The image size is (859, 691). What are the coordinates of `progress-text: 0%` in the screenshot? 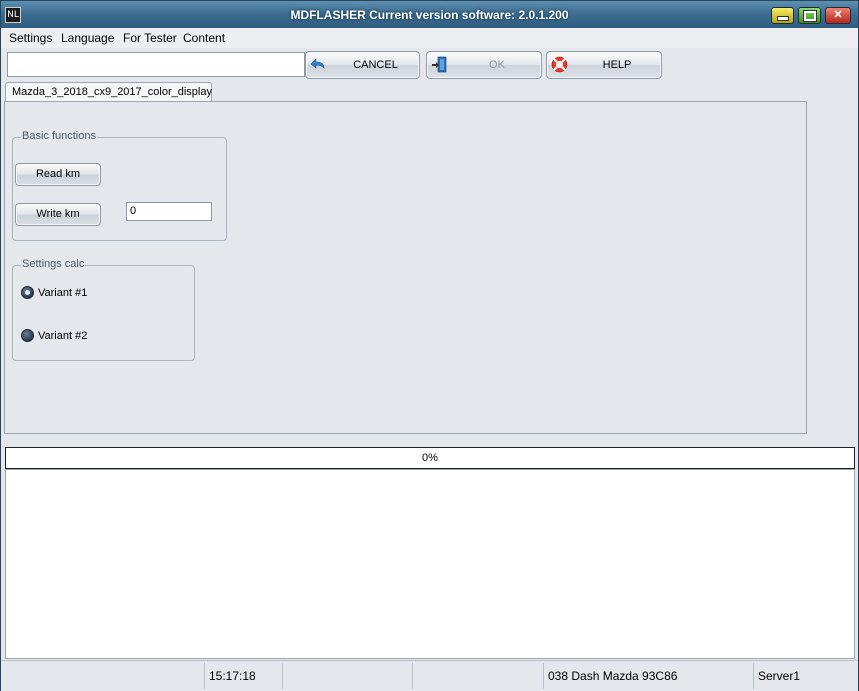 It's located at (430, 458).